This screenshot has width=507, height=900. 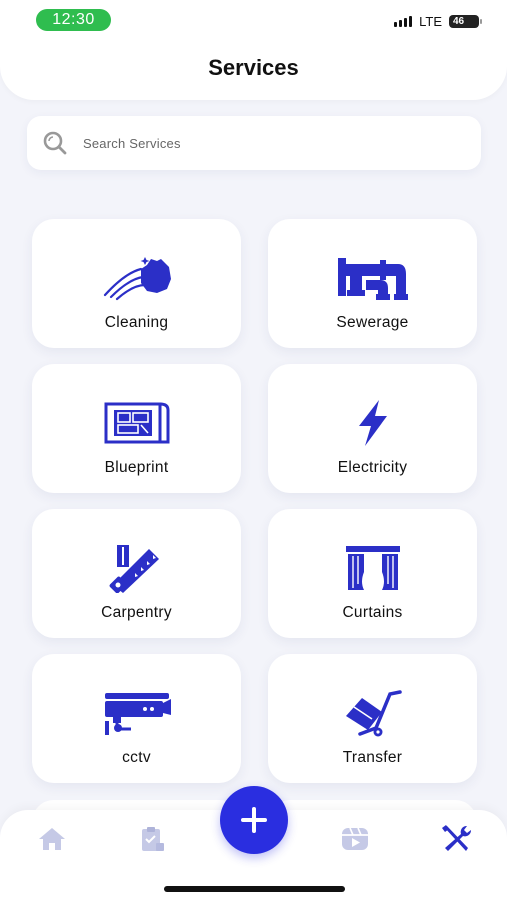 I want to click on battery-icon: 46, so click(x=465, y=21).